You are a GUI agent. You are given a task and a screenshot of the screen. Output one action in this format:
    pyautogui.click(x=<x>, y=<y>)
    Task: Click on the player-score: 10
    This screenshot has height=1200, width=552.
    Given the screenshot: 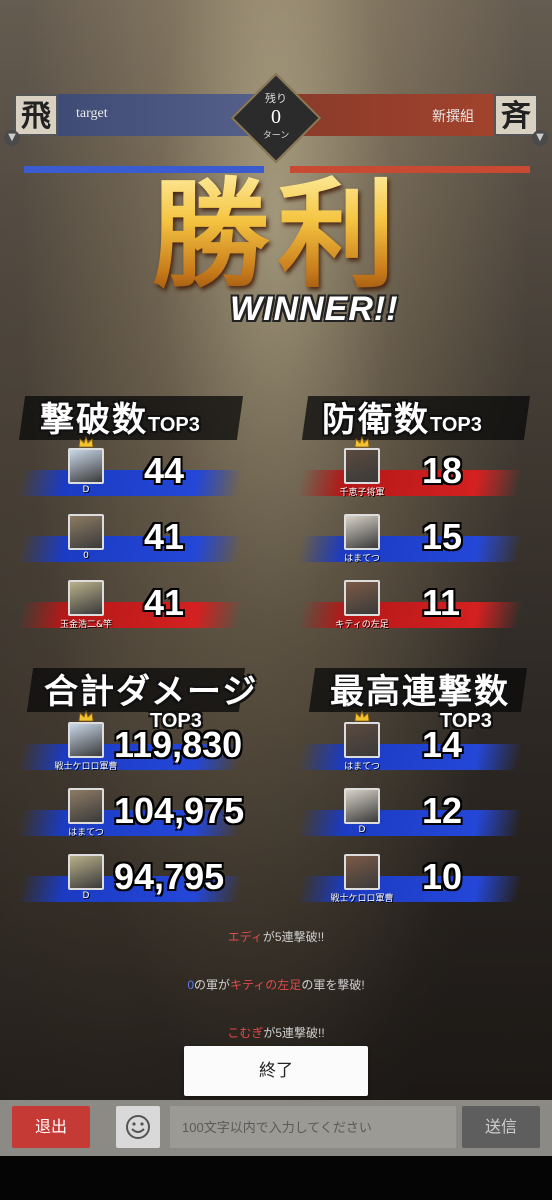 What is the action you would take?
    pyautogui.click(x=442, y=876)
    